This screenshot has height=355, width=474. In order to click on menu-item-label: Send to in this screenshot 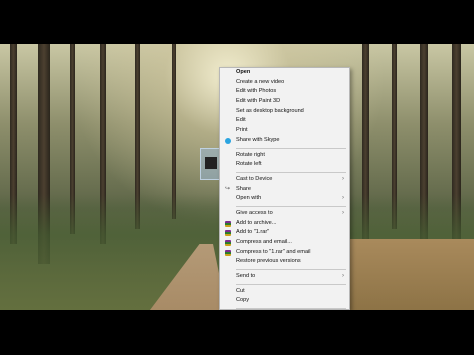, I will do `click(246, 276)`.